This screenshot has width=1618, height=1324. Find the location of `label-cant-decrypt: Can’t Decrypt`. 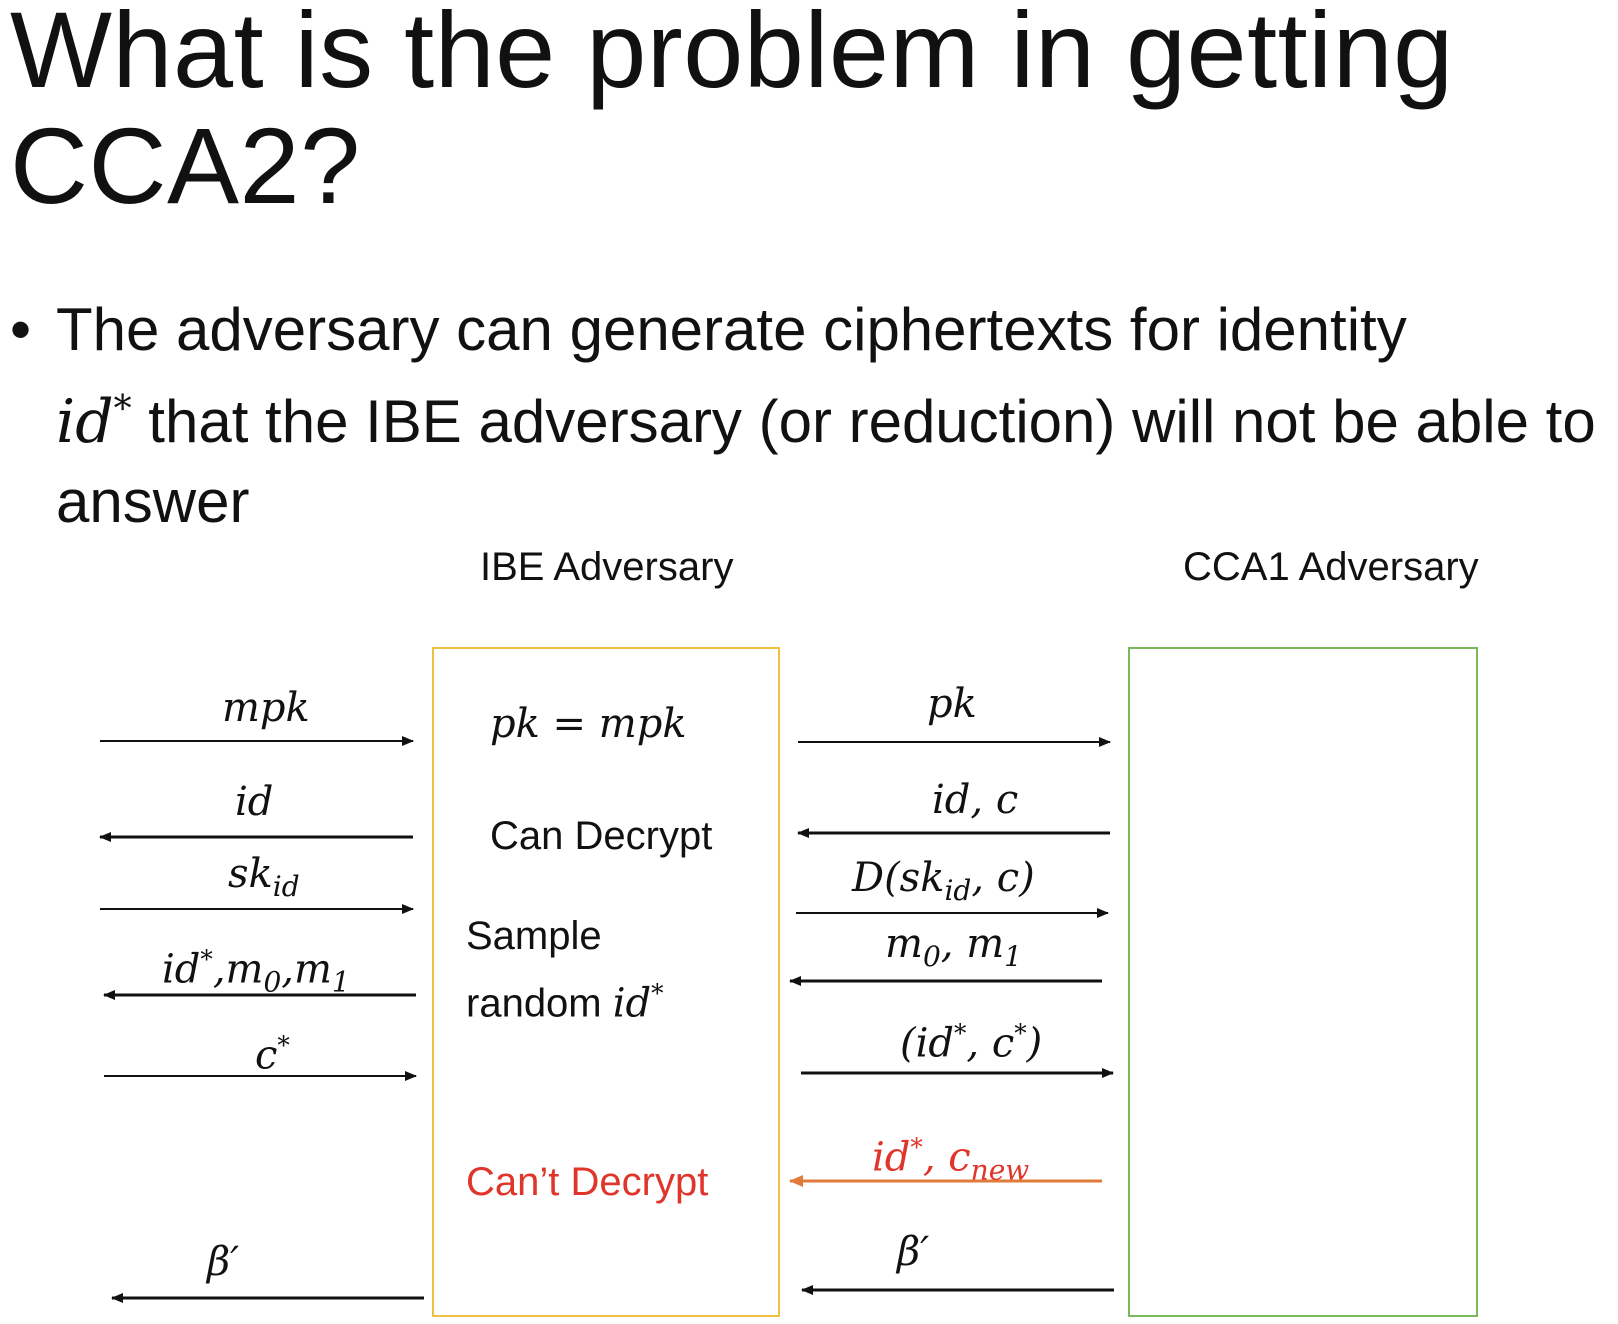

label-cant-decrypt: Can’t Decrypt is located at coordinates (587, 1182).